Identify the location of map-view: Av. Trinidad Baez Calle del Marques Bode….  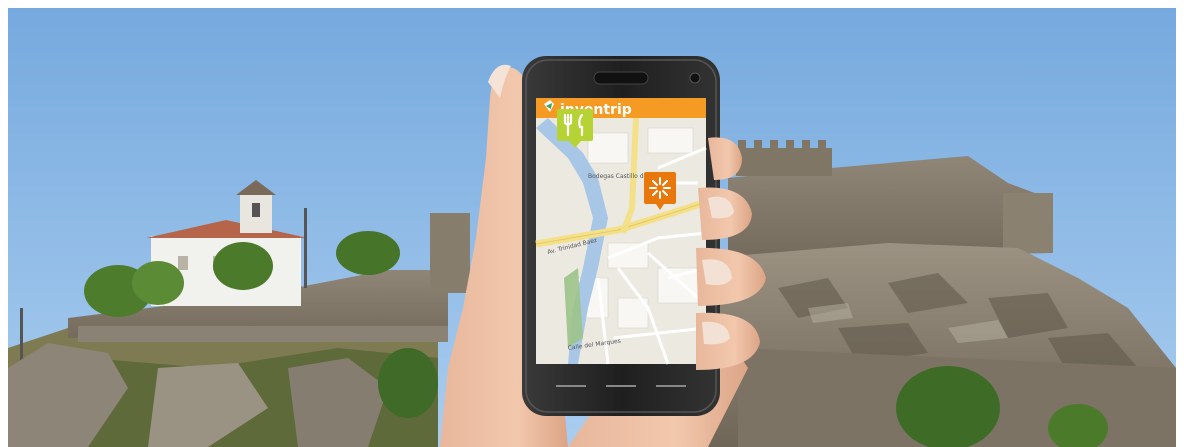
(621, 241).